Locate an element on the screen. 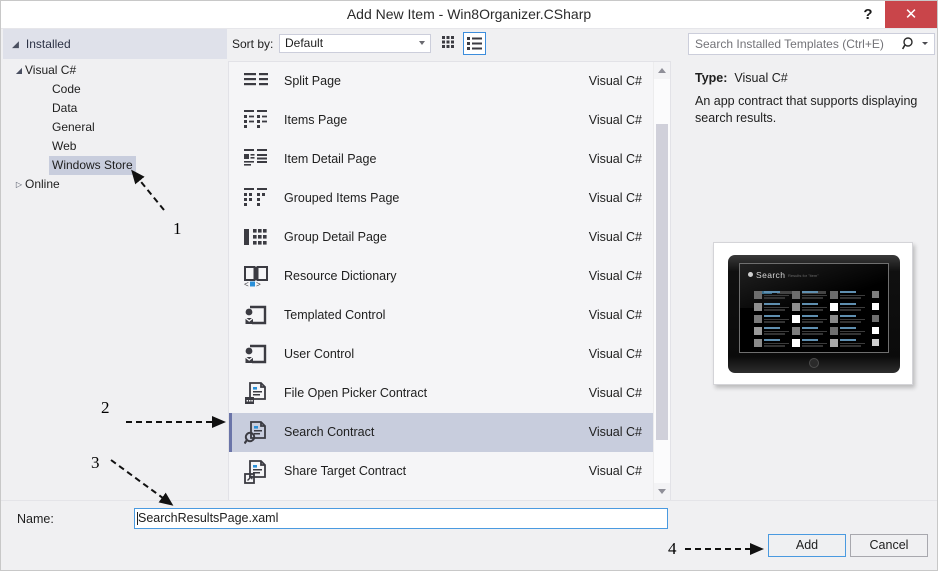 The width and height of the screenshot is (938, 572). tree-item-online: ▷ Online is located at coordinates (115, 184).